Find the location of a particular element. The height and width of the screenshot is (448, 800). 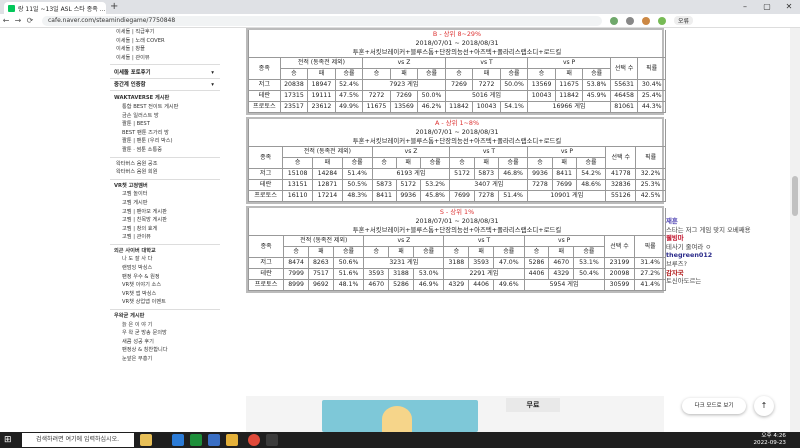

chat-username: 웰빙마 is located at coordinates (675, 238).